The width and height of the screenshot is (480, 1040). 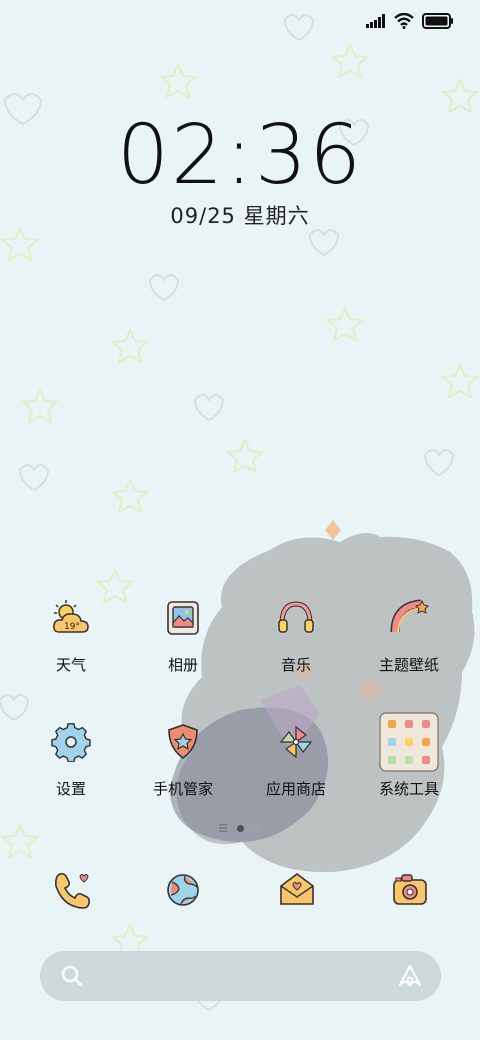 What do you see at coordinates (410, 890) in the screenshot?
I see `camera-icon` at bounding box center [410, 890].